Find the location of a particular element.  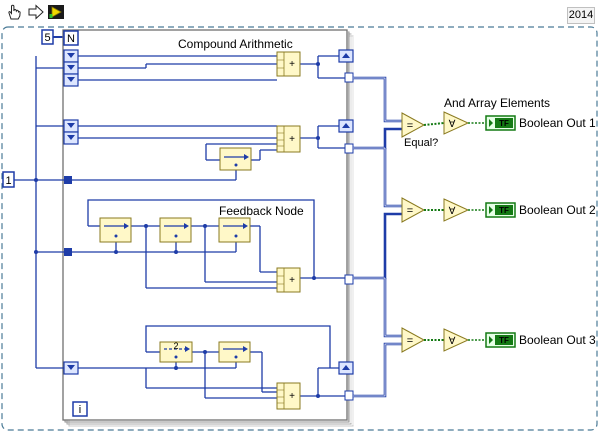

and-array-elements-2: ∀ is located at coordinates (456, 210).